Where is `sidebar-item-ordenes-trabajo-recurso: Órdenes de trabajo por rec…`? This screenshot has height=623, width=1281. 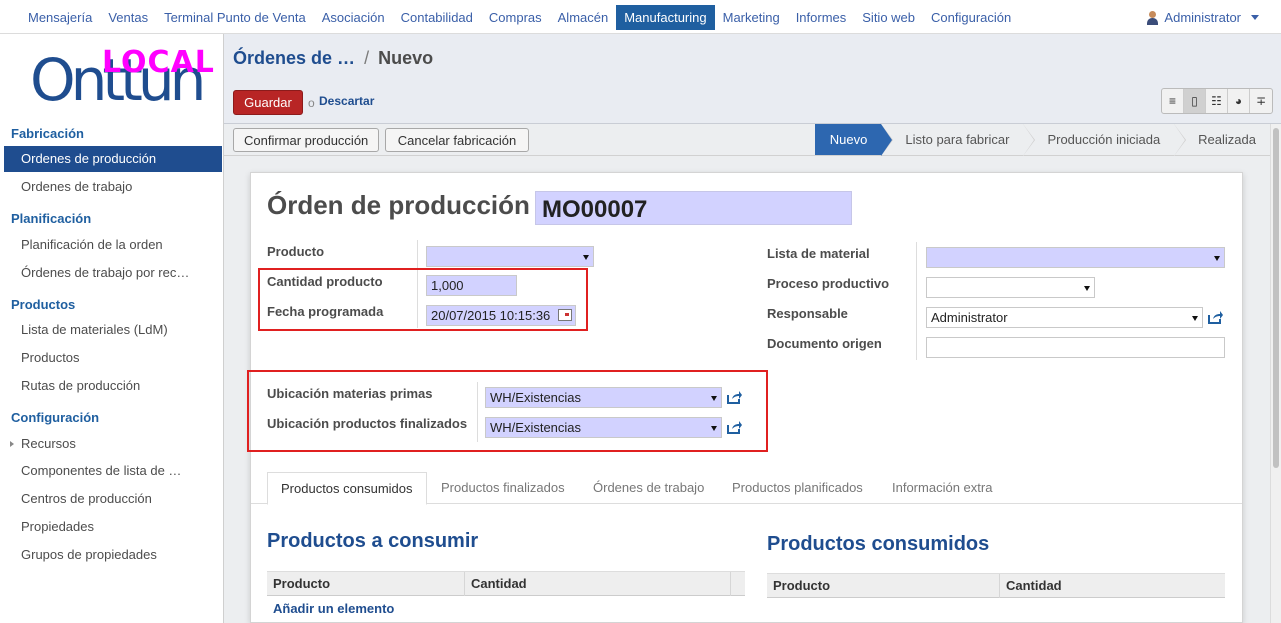
sidebar-item-ordenes-trabajo-recurso: Órdenes de trabajo por rec… is located at coordinates (113, 273).